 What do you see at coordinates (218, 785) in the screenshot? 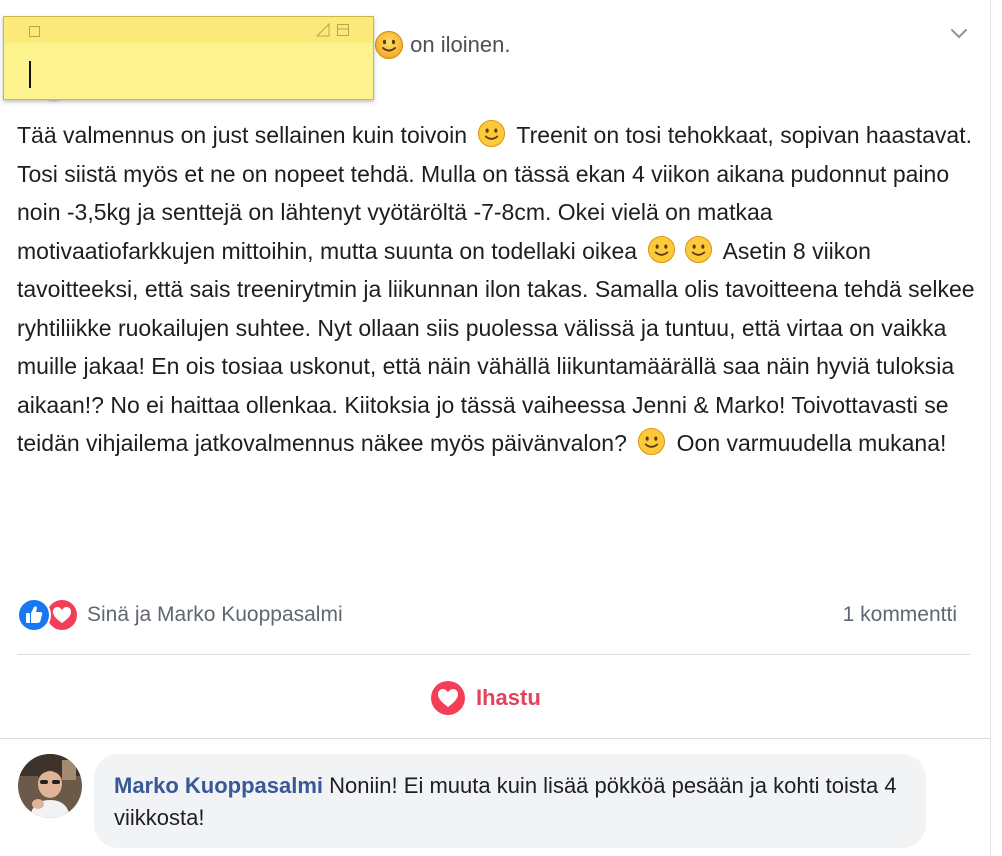
I see `comment-author-link: Marko Kuoppasalmi` at bounding box center [218, 785].